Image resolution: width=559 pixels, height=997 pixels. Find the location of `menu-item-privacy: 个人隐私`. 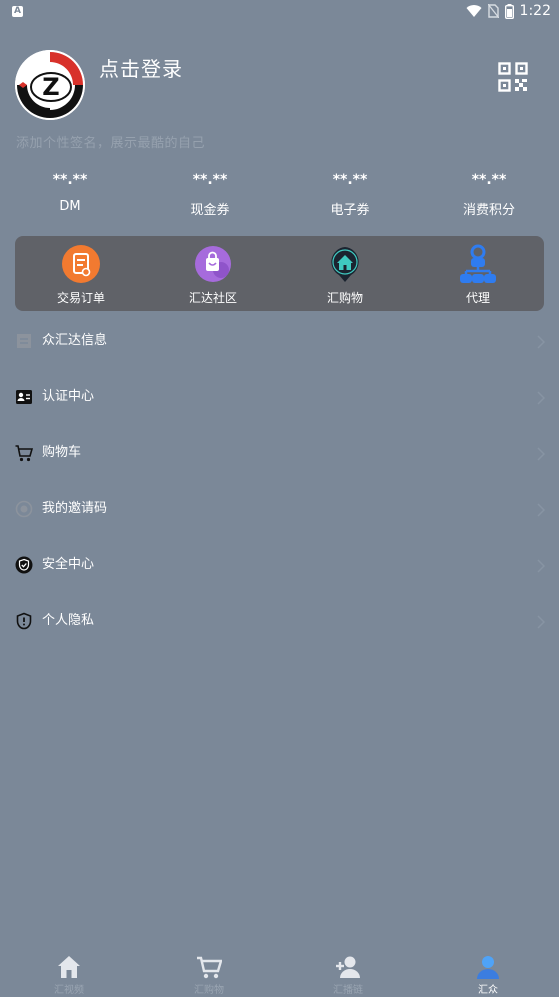

menu-item-privacy: 个人隐私 is located at coordinates (279, 621).